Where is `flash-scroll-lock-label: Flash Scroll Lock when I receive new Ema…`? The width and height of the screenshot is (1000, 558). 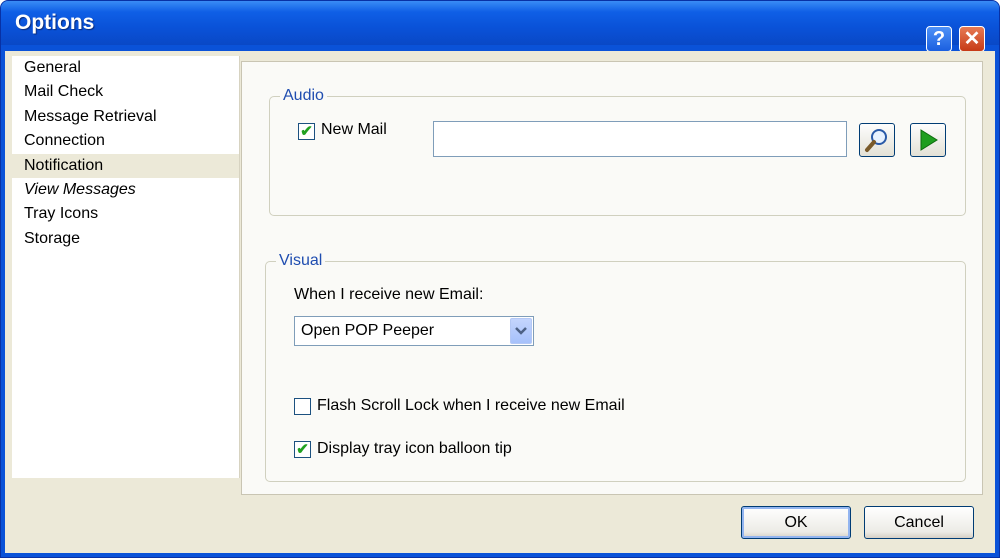 flash-scroll-lock-label: Flash Scroll Lock when I receive new Ema… is located at coordinates (471, 405).